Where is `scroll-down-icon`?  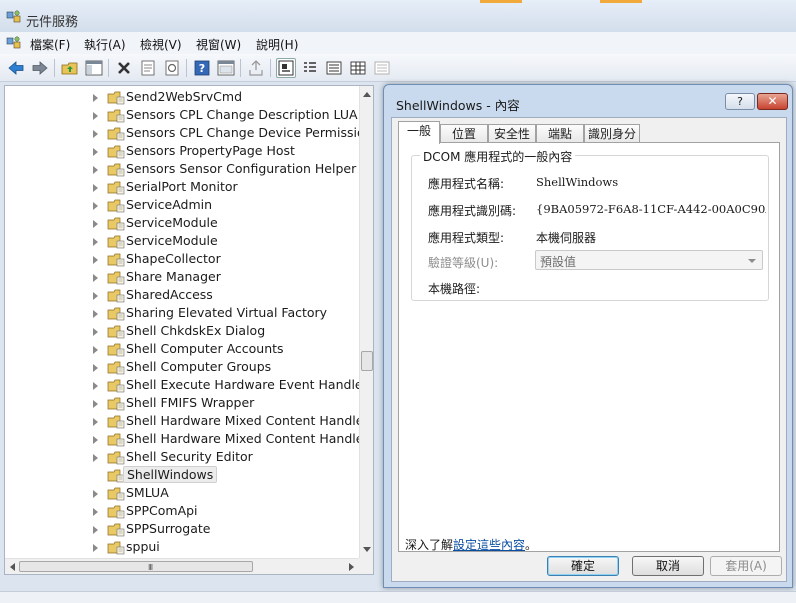
scroll-down-icon is located at coordinates (367, 549).